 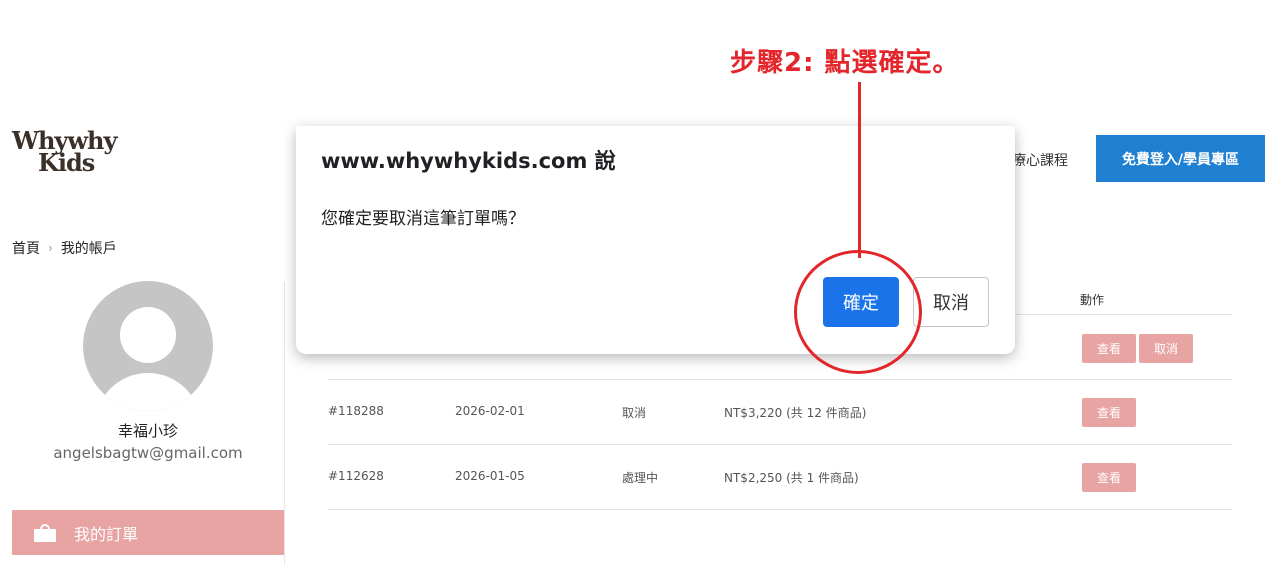 What do you see at coordinates (148, 392) in the screenshot?
I see `avatar-body-shape` at bounding box center [148, 392].